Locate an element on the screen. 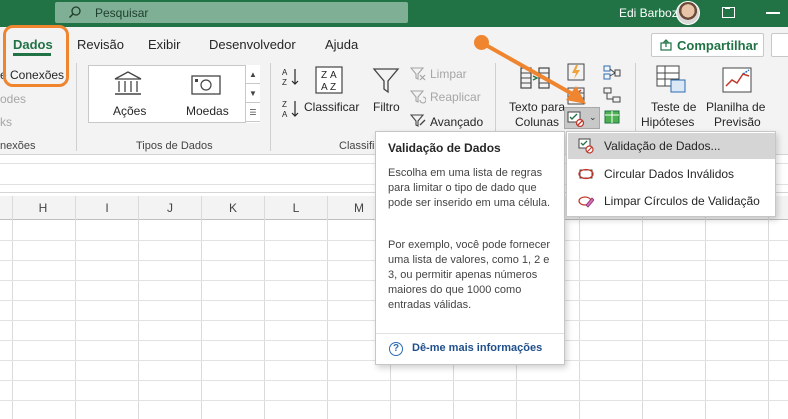 This screenshot has height=419, width=788. ribbon-display-icon is located at coordinates (728, 12).